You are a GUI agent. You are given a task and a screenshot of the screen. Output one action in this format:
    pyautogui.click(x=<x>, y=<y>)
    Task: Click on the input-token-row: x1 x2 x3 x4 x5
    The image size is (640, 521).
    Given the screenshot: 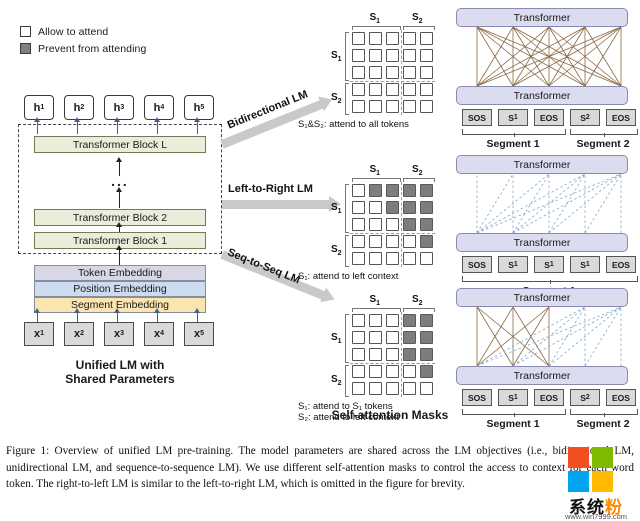 What is the action you would take?
    pyautogui.click(x=119, y=334)
    